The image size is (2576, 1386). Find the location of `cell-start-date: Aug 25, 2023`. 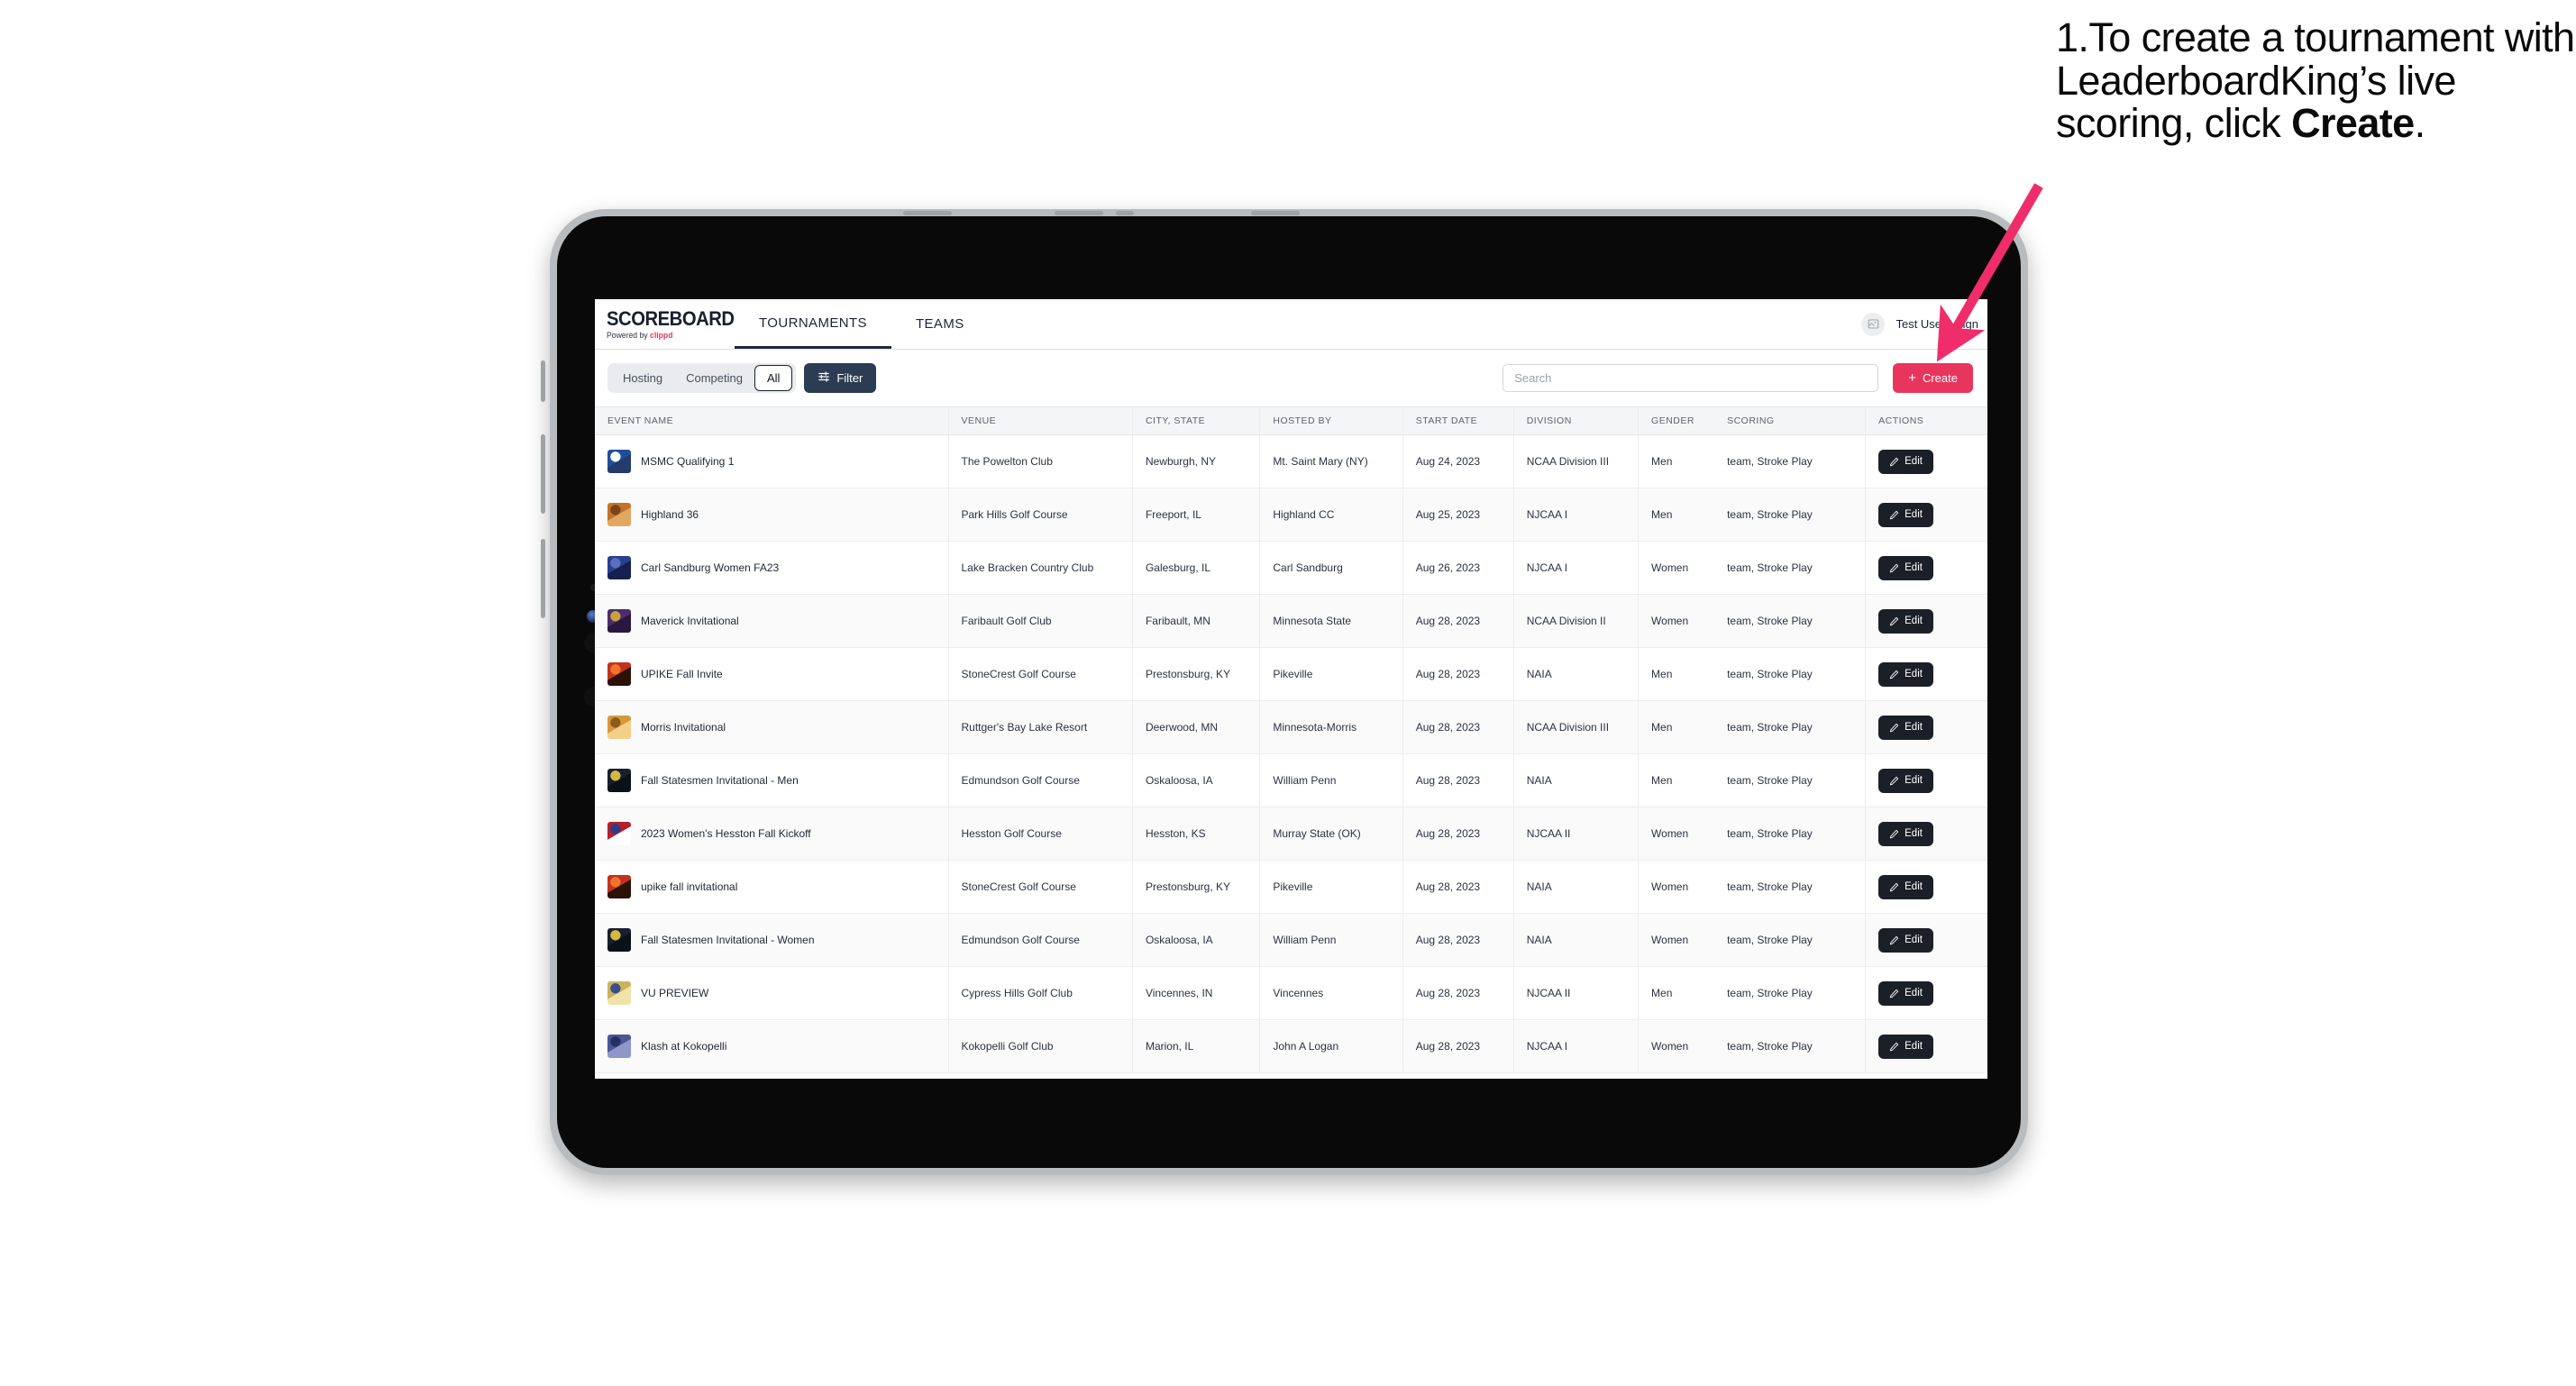

cell-start-date: Aug 25, 2023 is located at coordinates (1458, 515).